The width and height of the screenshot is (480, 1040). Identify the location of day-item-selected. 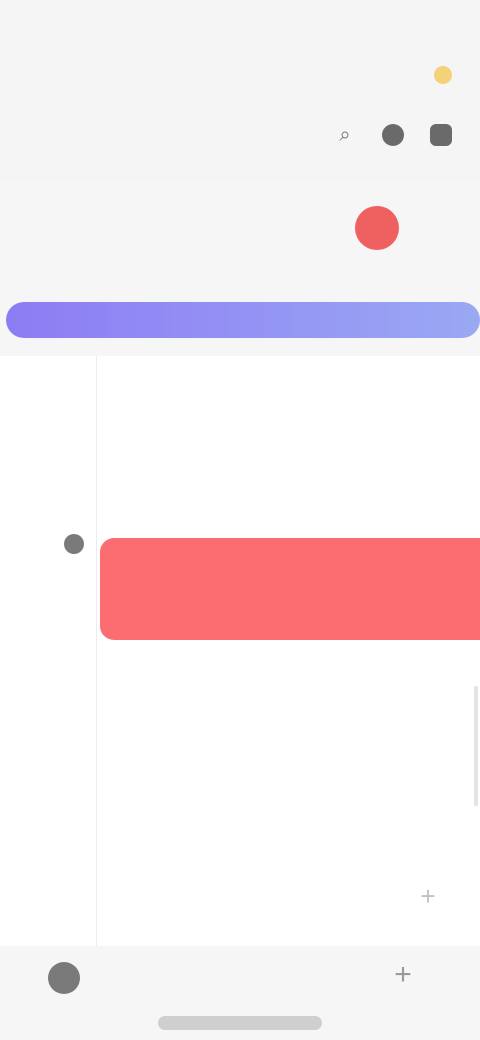
(377, 220).